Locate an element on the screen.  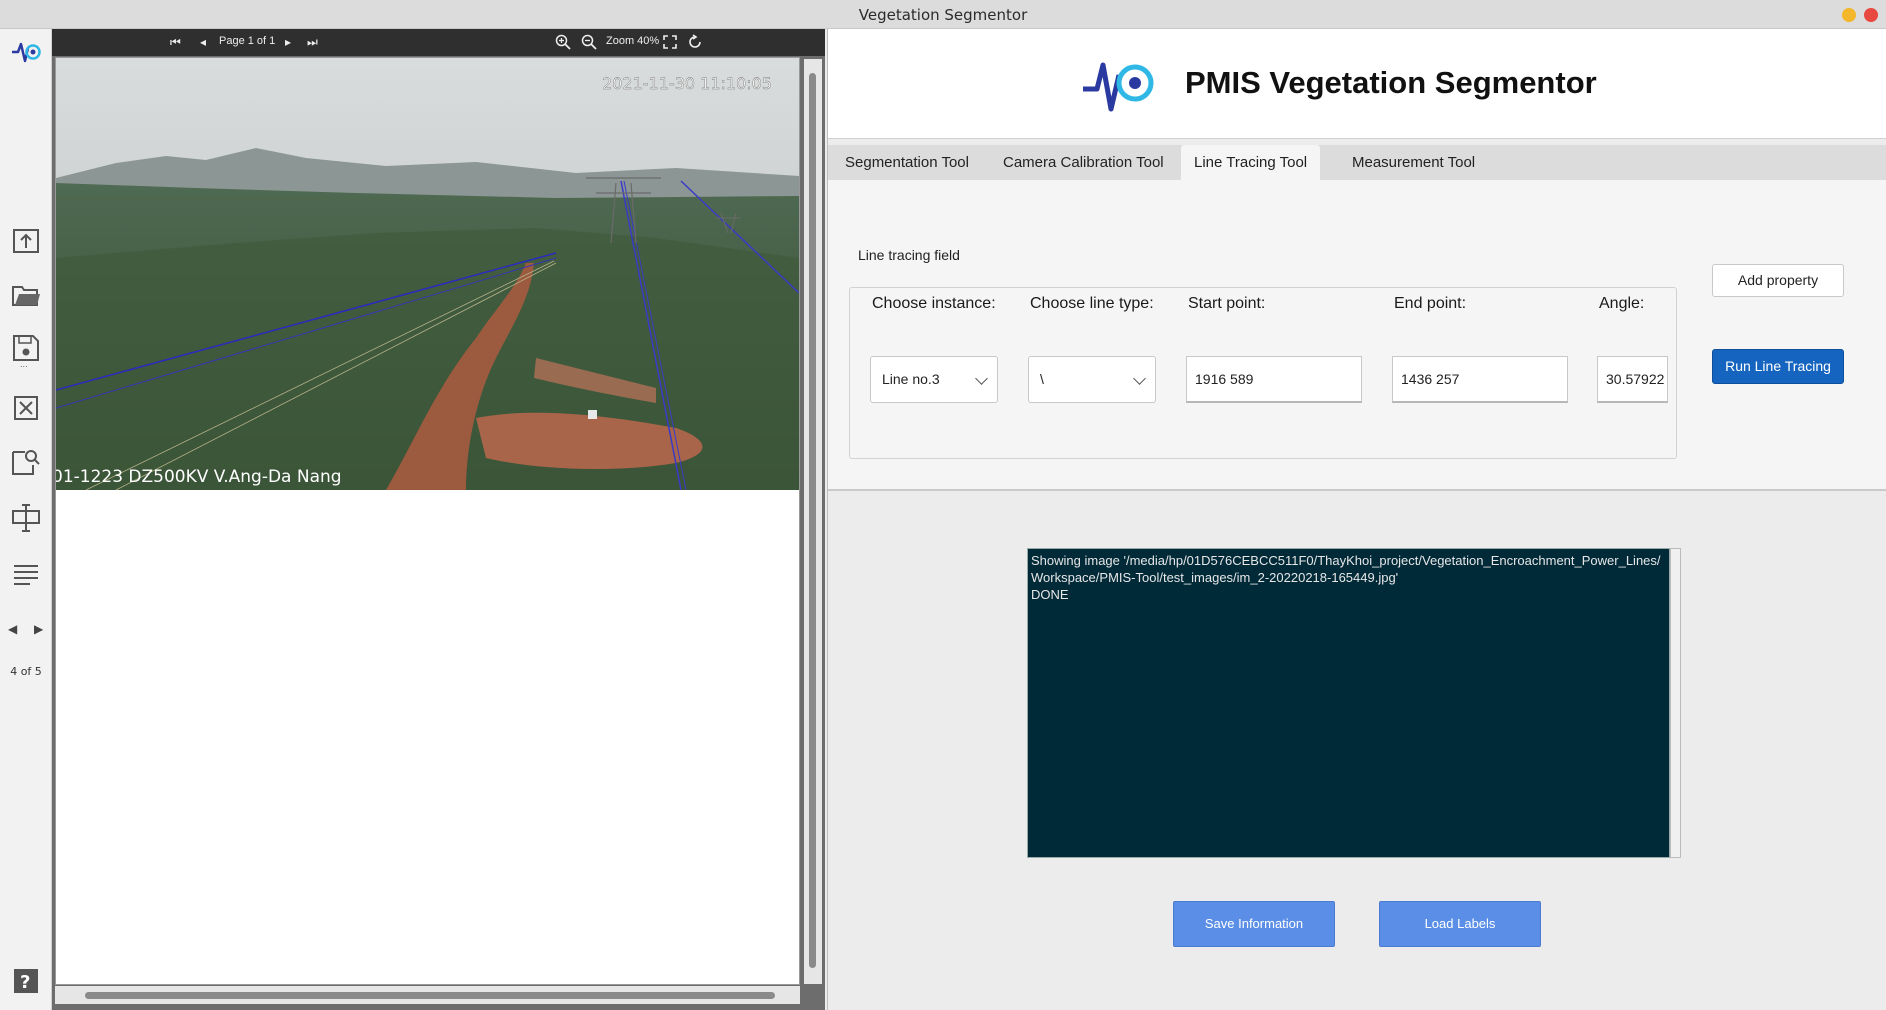
zoom-in-icon is located at coordinates (563, 42).